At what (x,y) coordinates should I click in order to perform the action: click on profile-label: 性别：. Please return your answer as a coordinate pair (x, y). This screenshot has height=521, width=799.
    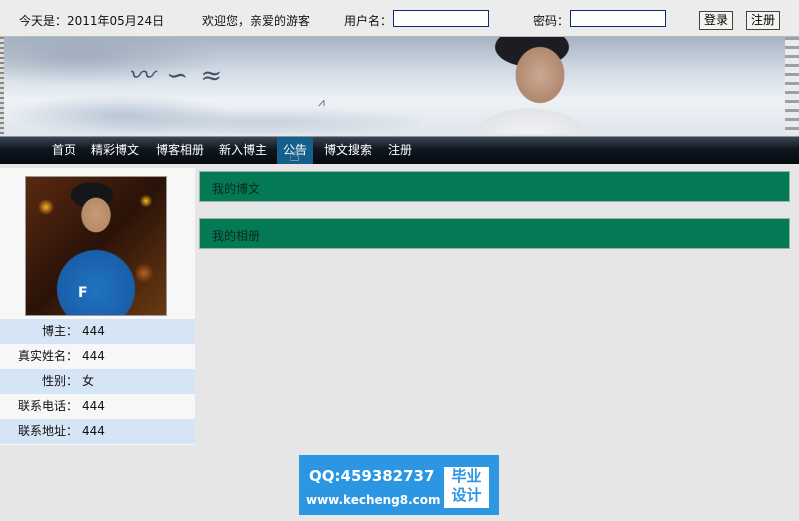
    Looking at the image, I should click on (59, 381).